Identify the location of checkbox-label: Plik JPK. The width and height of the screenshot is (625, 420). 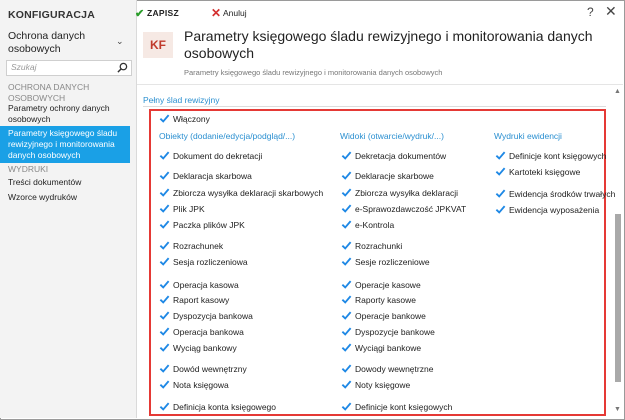
(189, 209).